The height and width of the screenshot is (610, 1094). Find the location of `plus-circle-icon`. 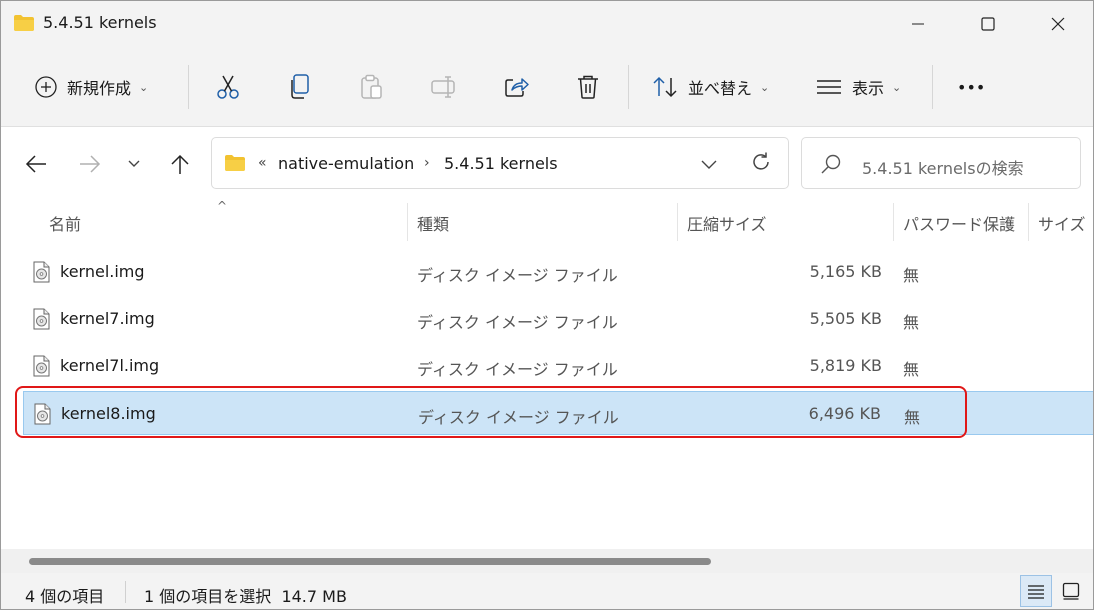

plus-circle-icon is located at coordinates (46, 87).